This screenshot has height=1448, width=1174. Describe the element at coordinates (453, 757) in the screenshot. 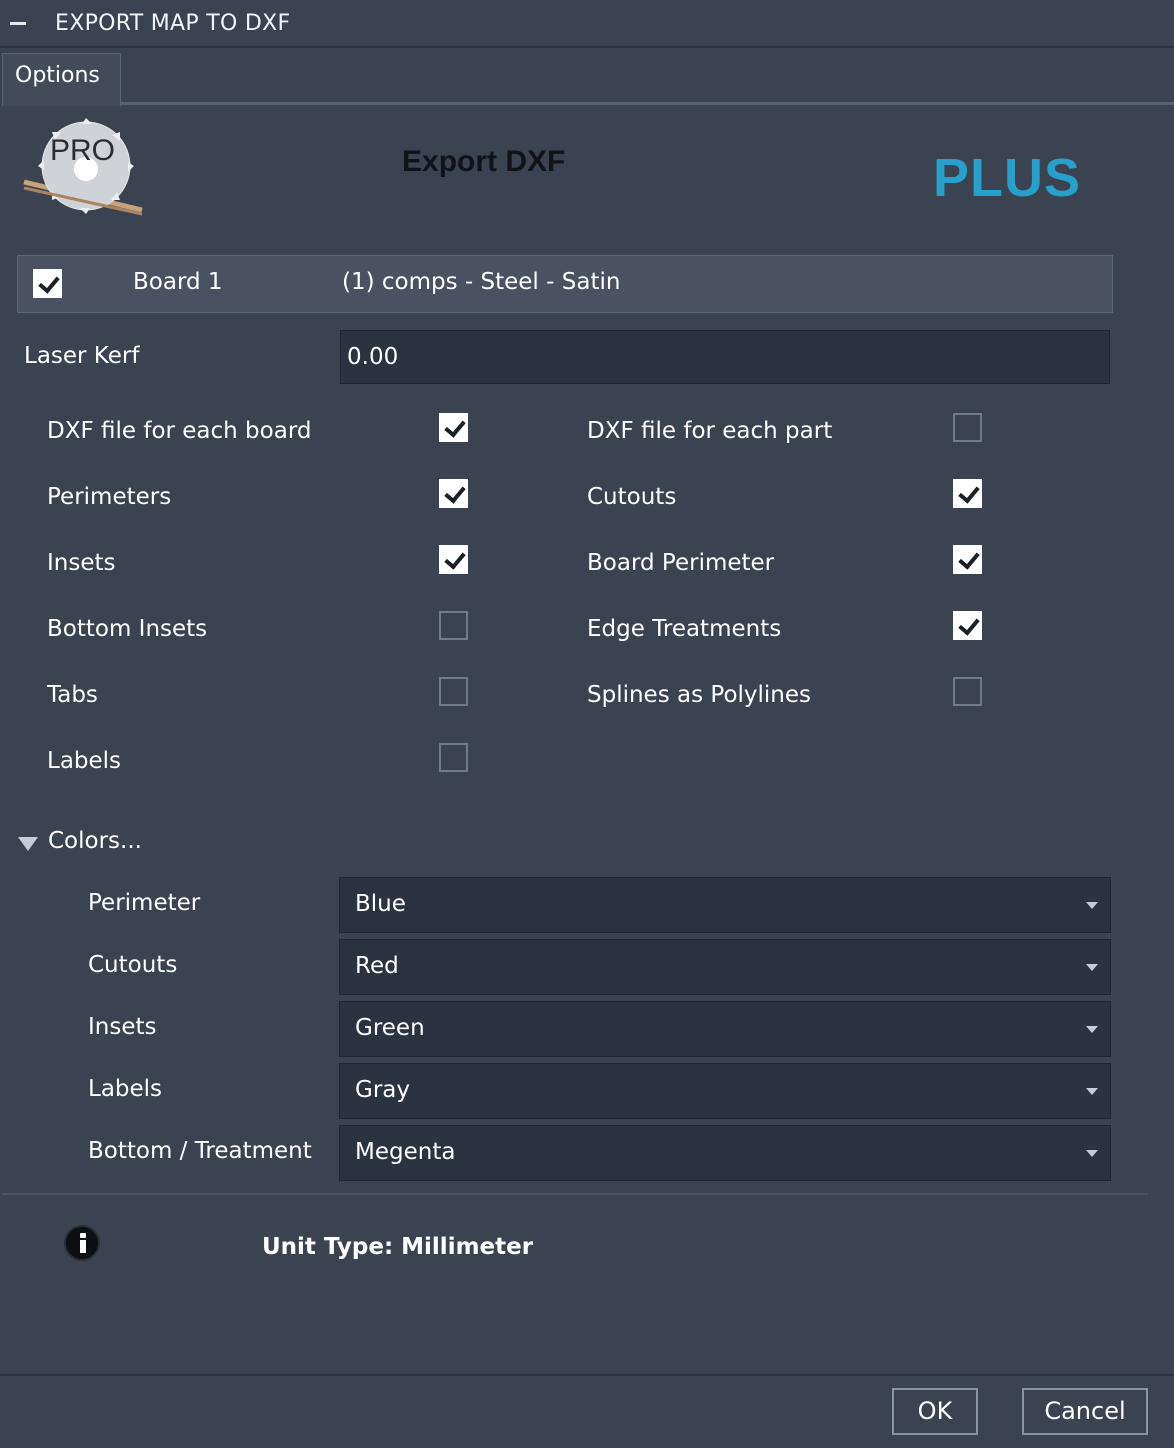

I see `checkbox-labels` at that location.